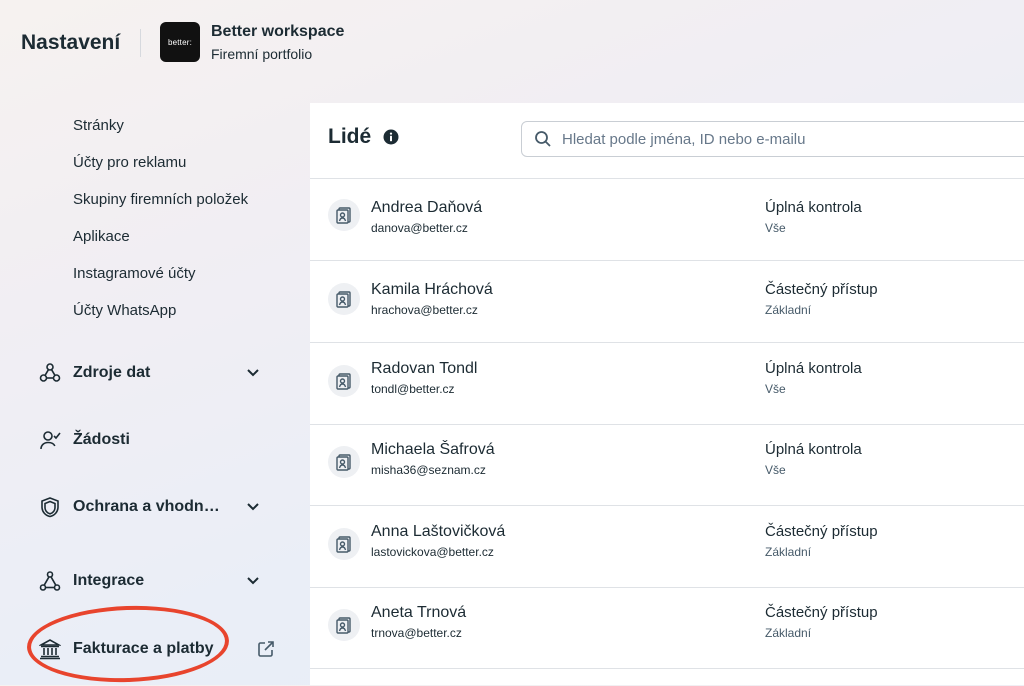 The height and width of the screenshot is (686, 1024). What do you see at coordinates (391, 137) in the screenshot?
I see `info-icon` at bounding box center [391, 137].